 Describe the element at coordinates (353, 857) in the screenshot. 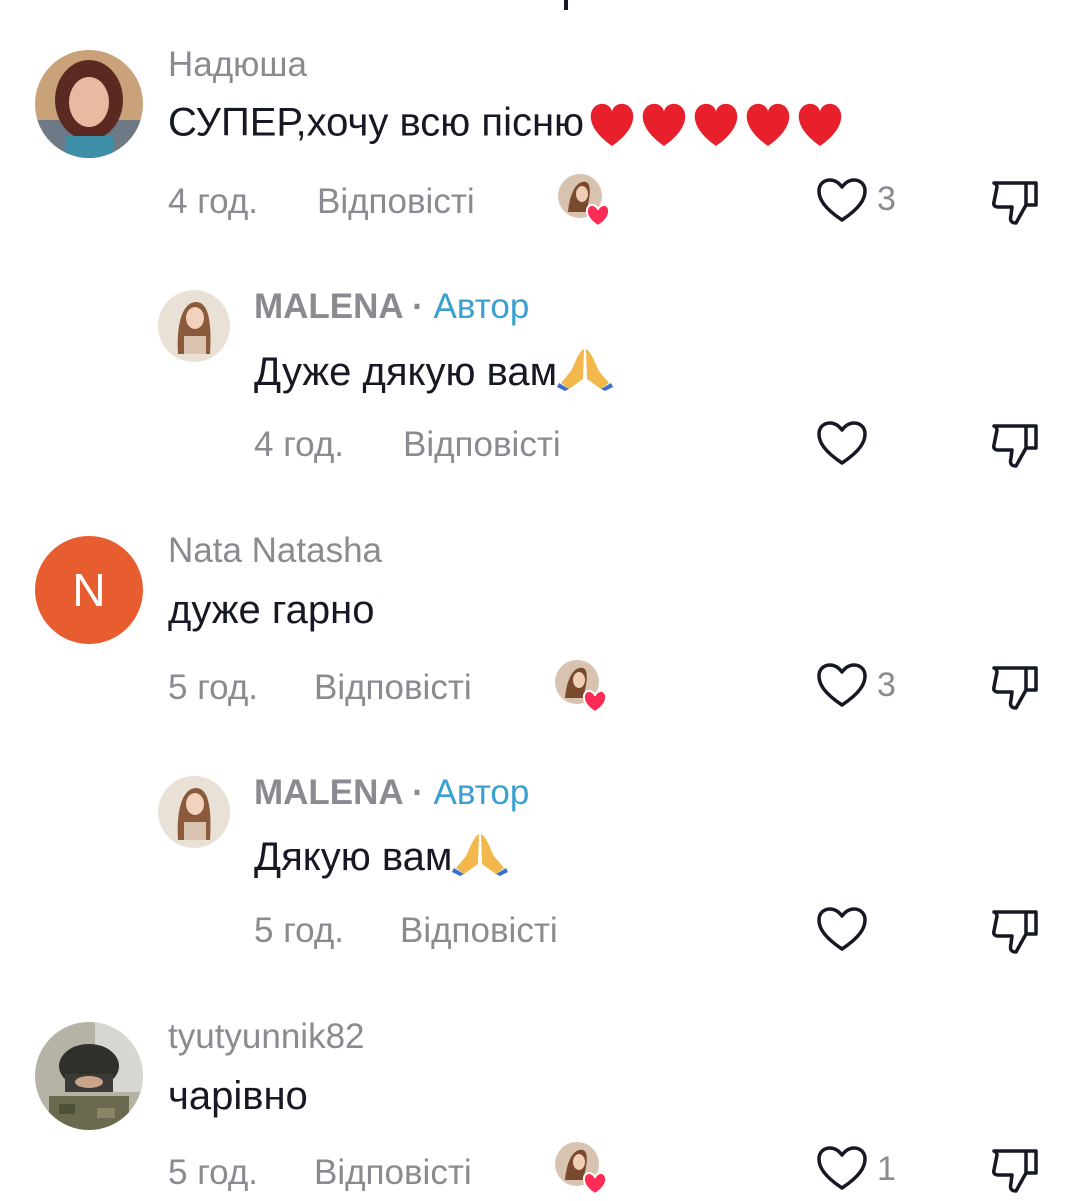

I see `comment-text-body: Дякую вам` at that location.